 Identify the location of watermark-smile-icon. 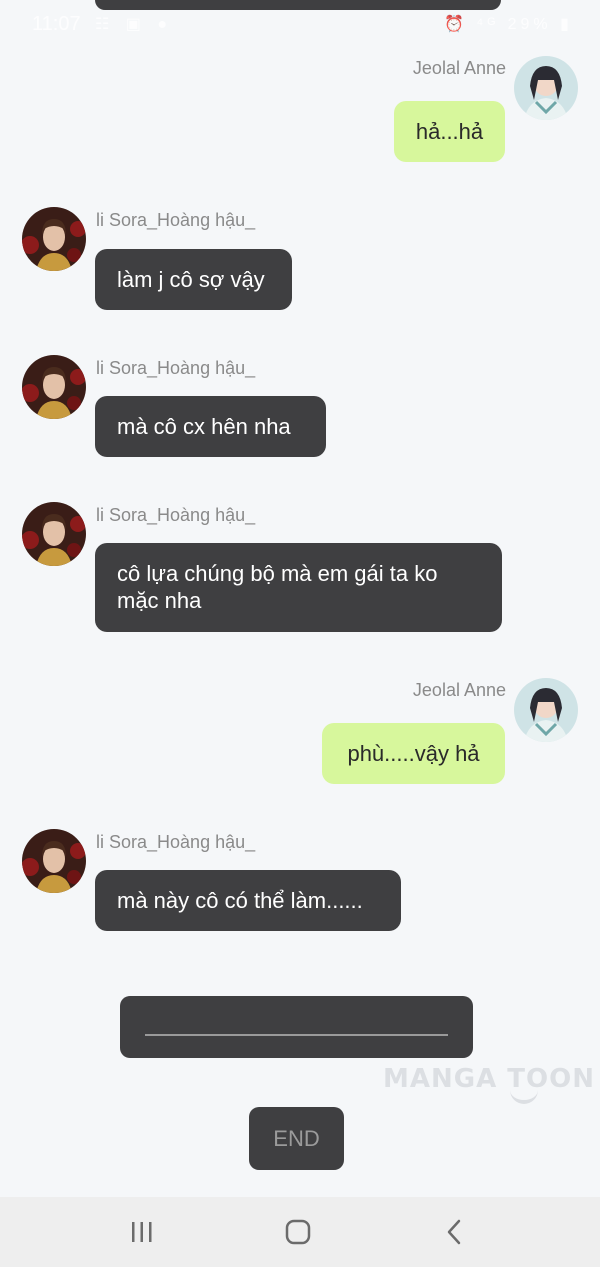
(524, 1097).